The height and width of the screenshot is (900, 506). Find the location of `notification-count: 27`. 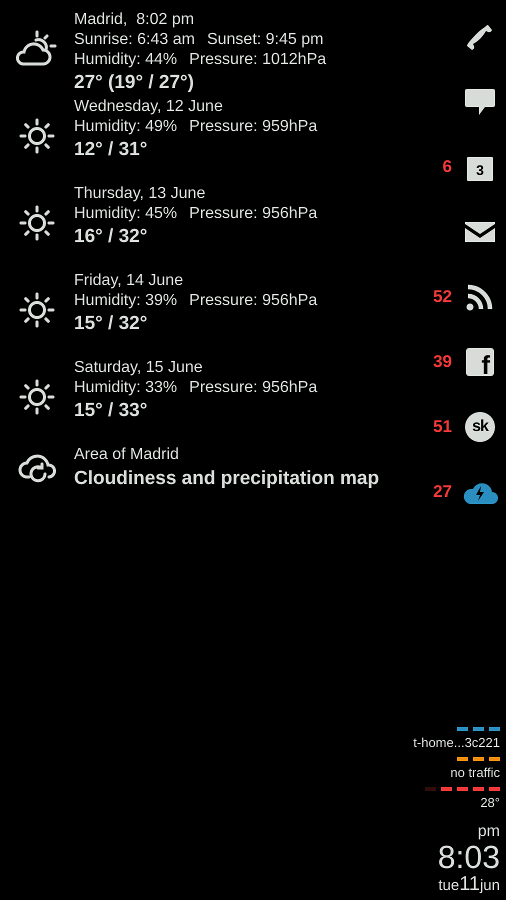

notification-count: 27 is located at coordinates (442, 492).